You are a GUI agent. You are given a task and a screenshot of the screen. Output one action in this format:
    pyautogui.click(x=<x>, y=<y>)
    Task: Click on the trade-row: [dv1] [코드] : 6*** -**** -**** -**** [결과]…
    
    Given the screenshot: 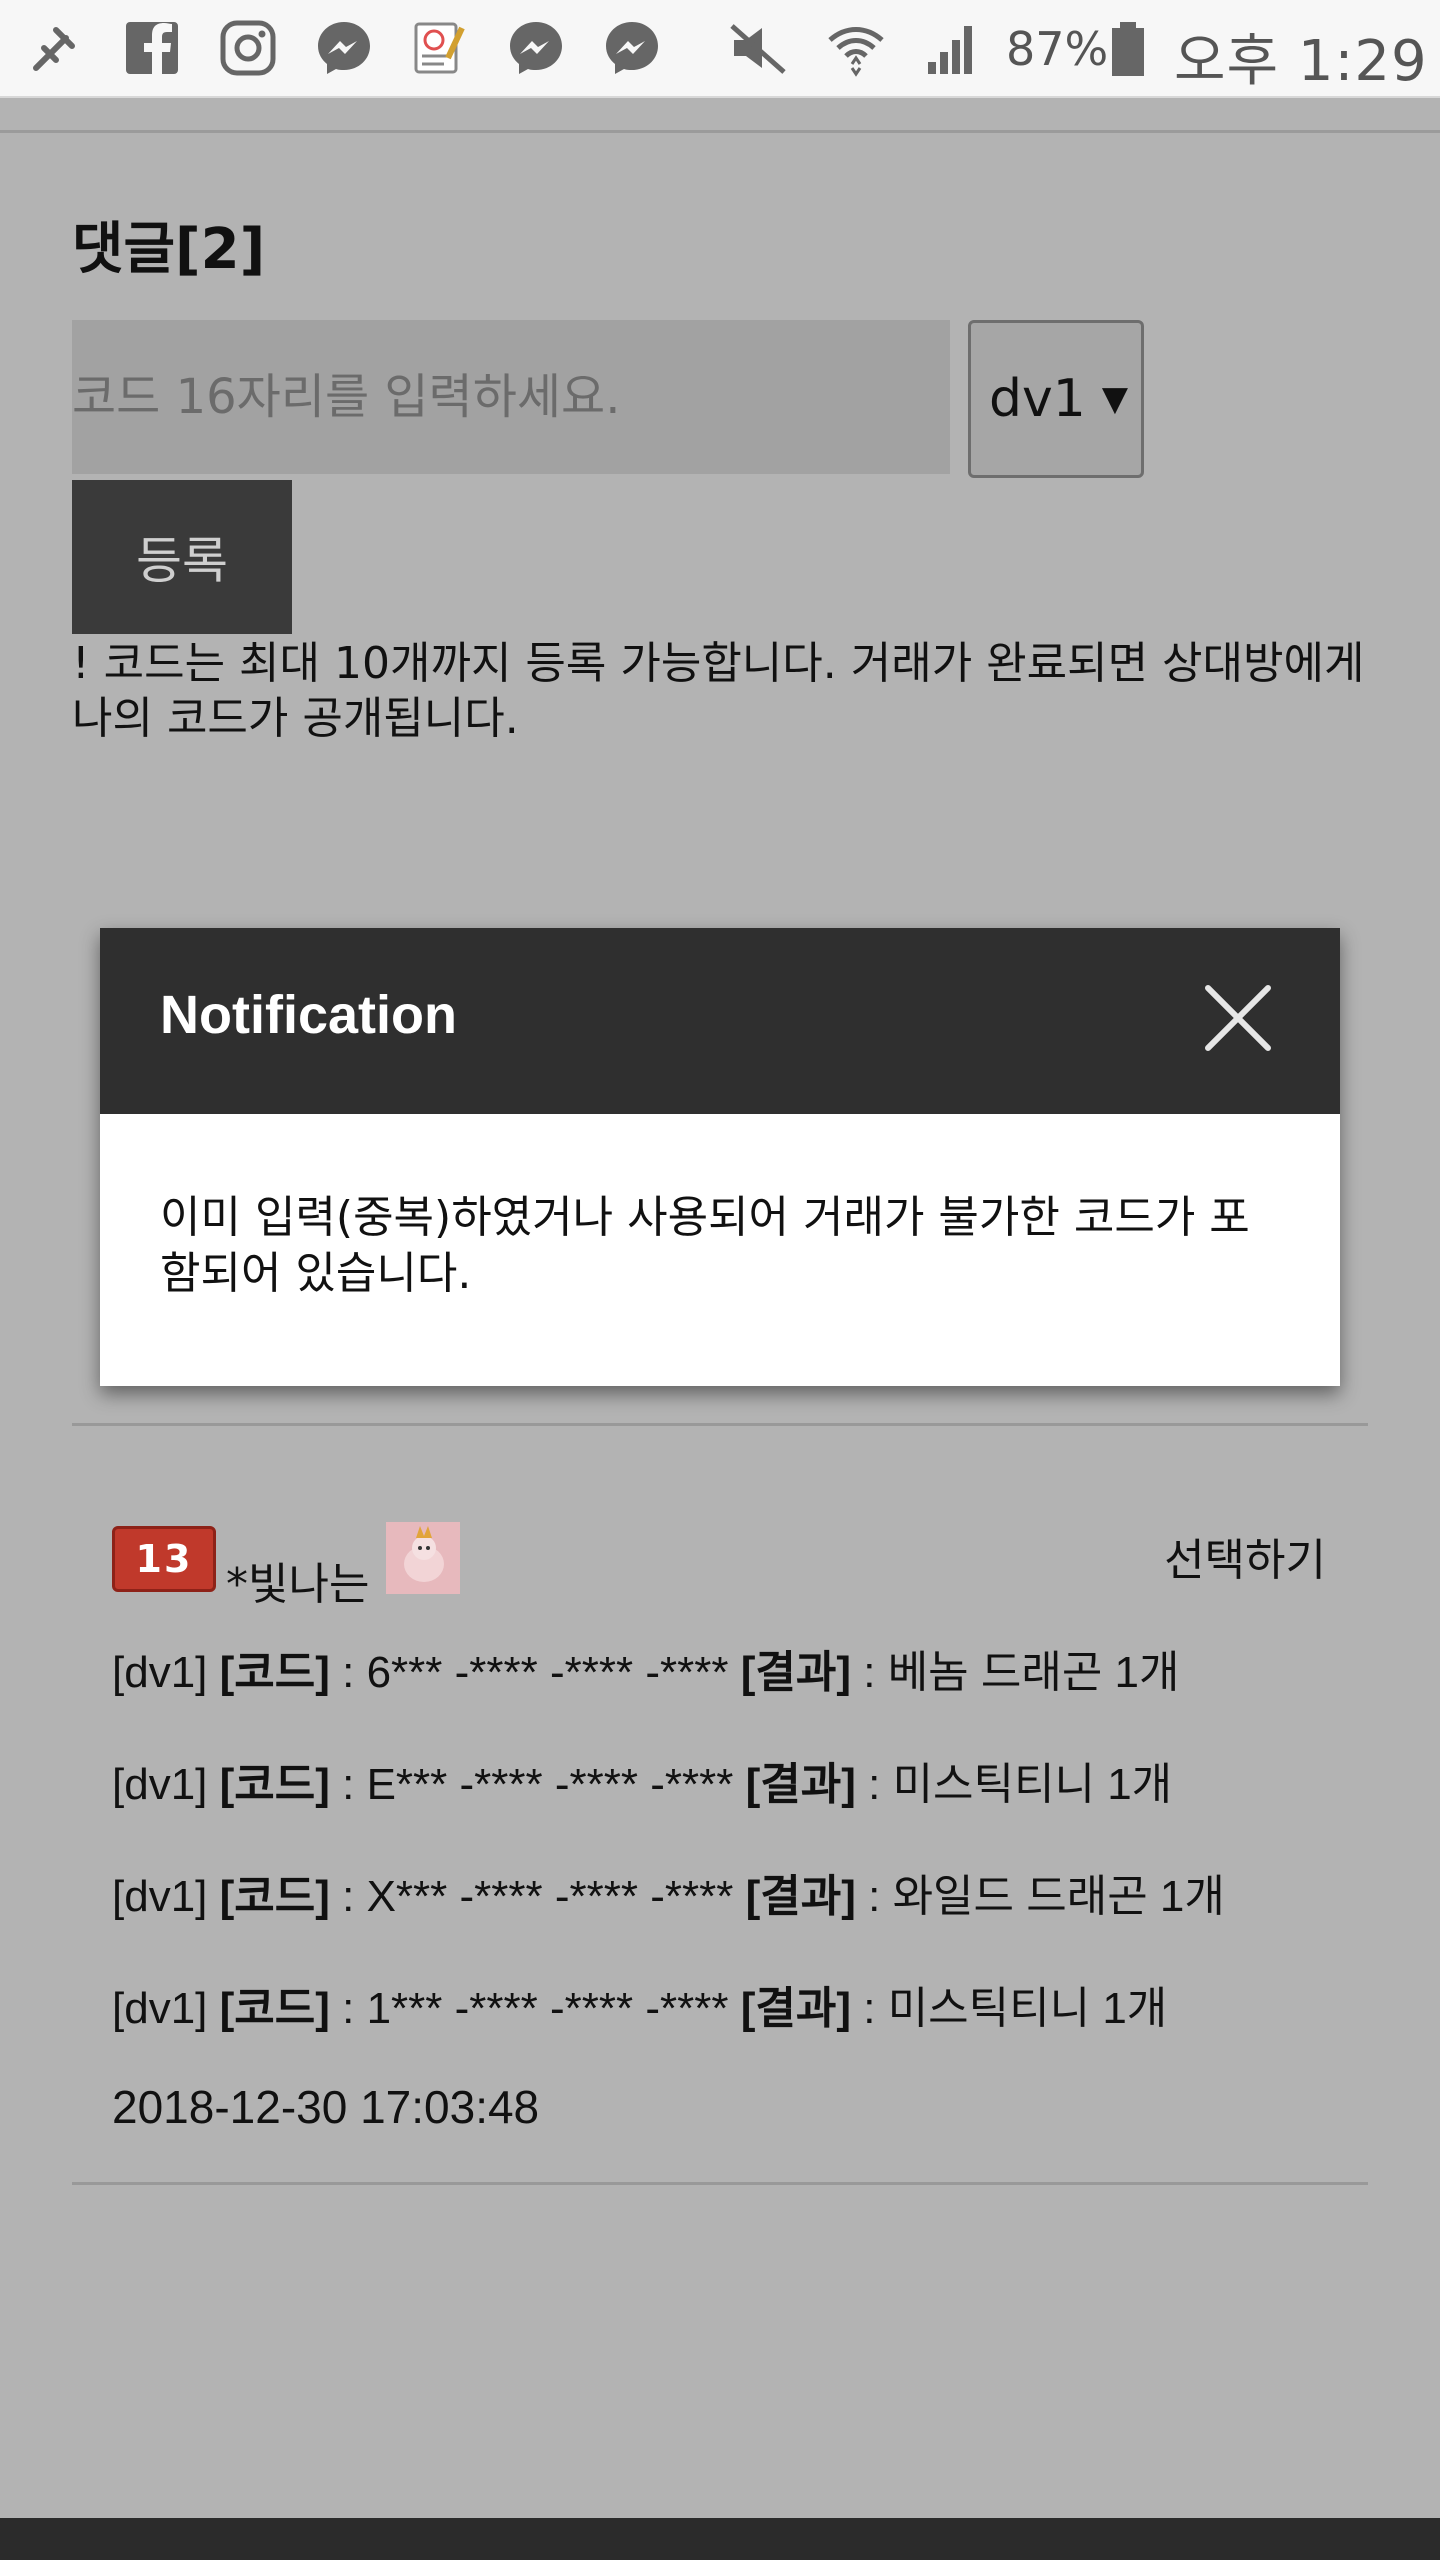 What is the action you would take?
    pyautogui.click(x=646, y=1668)
    